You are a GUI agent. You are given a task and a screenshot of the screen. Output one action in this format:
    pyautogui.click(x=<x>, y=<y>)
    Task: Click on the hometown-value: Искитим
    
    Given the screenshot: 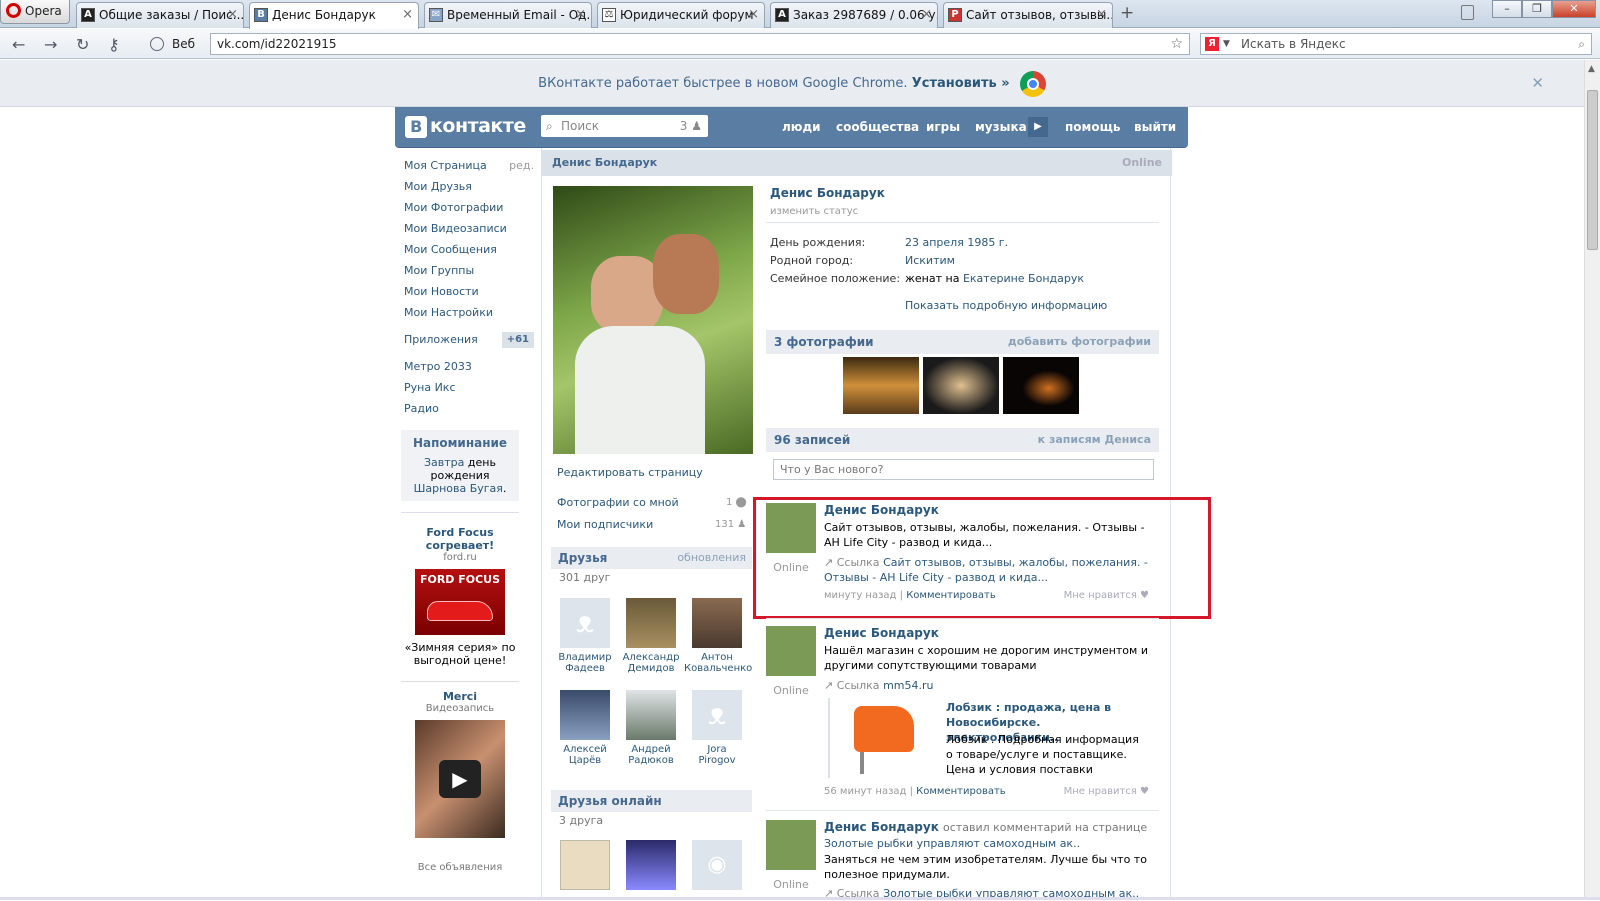 What is the action you would take?
    pyautogui.click(x=930, y=260)
    